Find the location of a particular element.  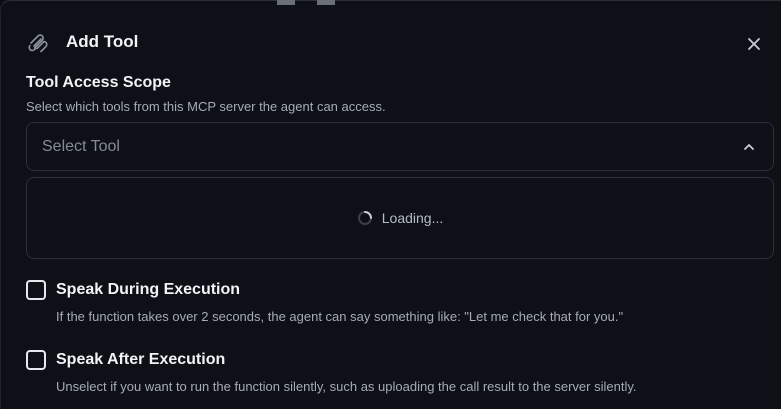

paperclip-icon is located at coordinates (38, 43).